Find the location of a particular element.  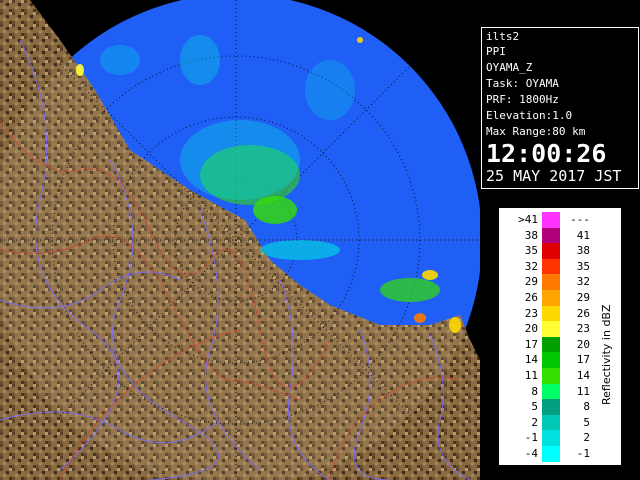

legend-high-value: -1 is located at coordinates (583, 453).